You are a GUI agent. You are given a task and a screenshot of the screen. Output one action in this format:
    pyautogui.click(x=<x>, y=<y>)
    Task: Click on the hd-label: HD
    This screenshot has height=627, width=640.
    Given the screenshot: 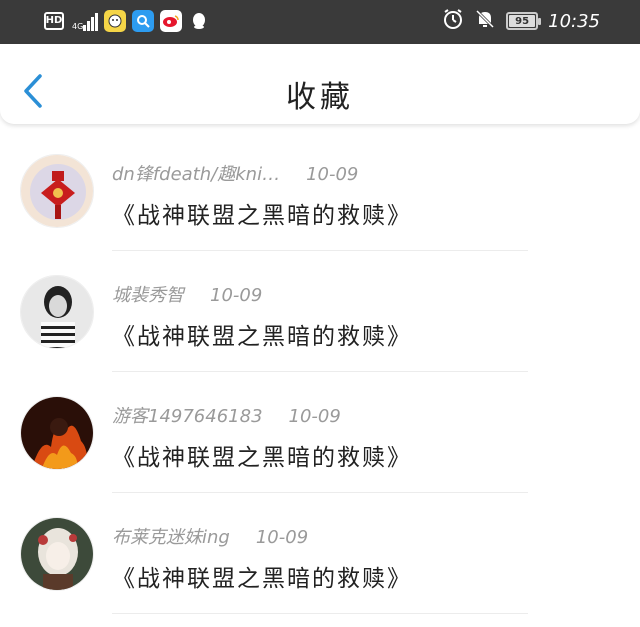 What is the action you would take?
    pyautogui.click(x=54, y=20)
    